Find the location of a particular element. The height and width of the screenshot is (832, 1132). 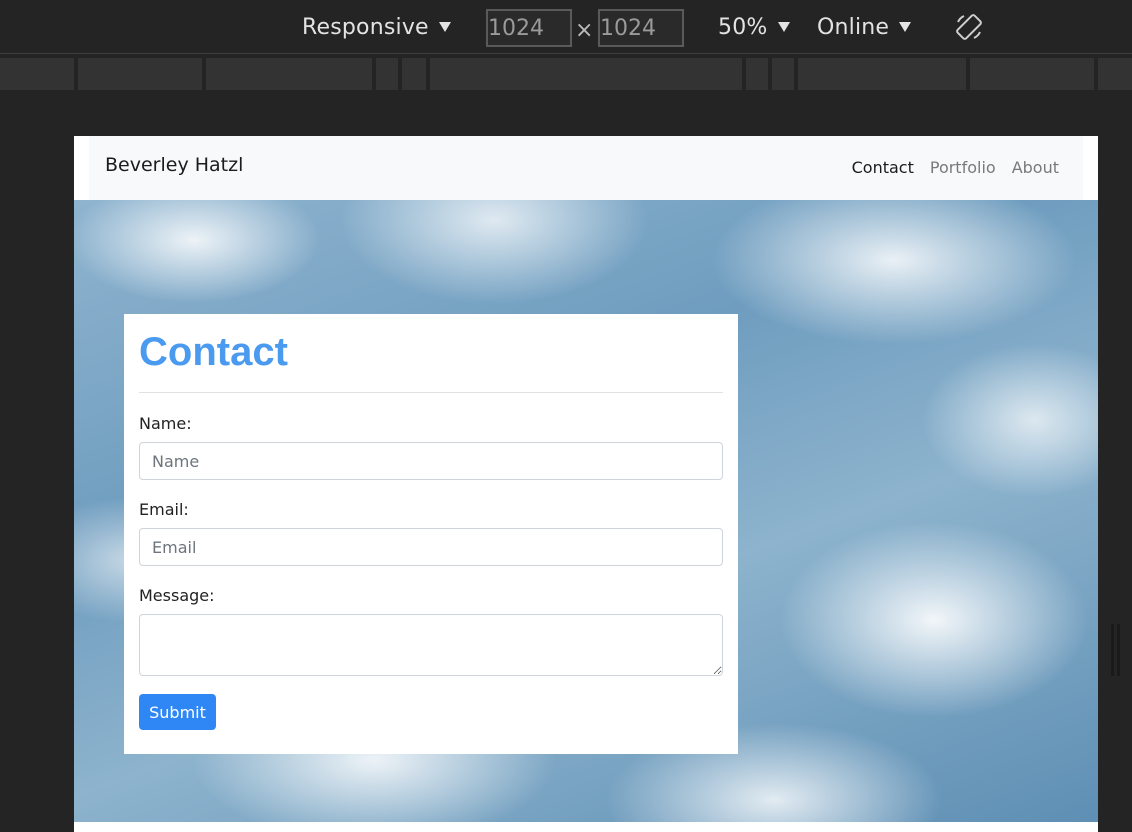

divider is located at coordinates (431, 392).